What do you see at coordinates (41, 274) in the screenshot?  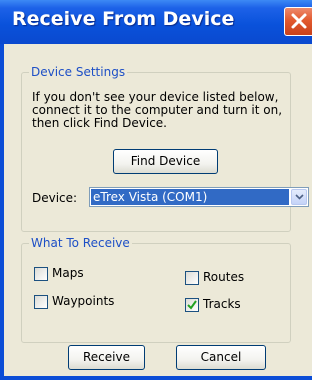 I see `maps-checkbox` at bounding box center [41, 274].